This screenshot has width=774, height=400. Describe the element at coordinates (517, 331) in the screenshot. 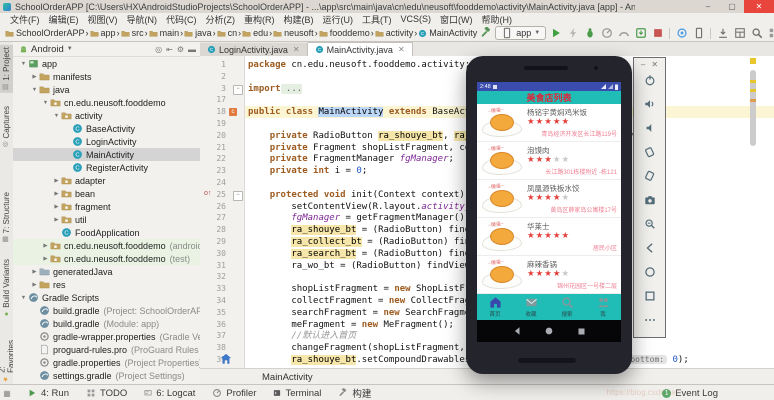

I see `nav-back-icon` at that location.